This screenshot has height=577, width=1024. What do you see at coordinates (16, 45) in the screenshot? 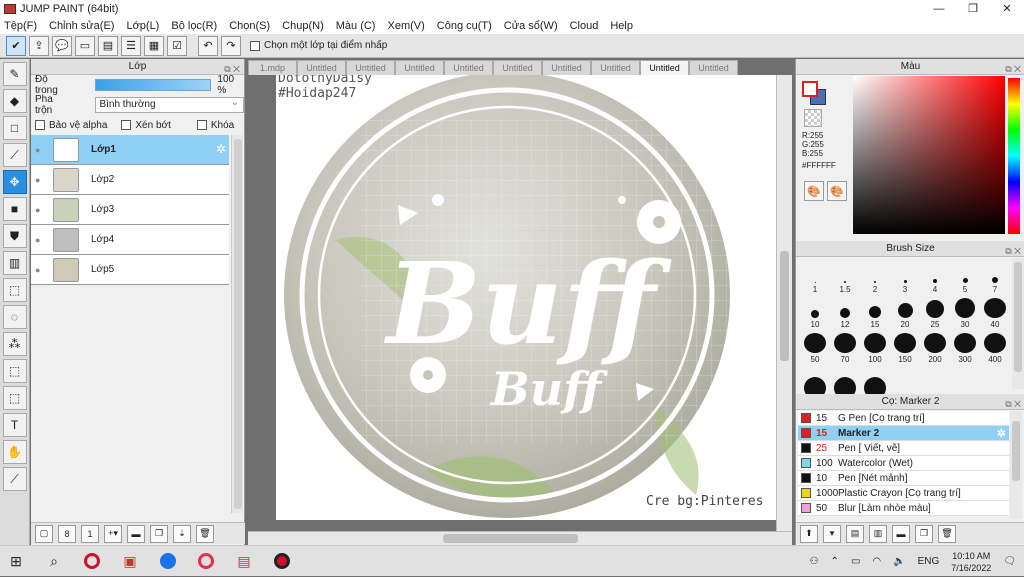
I see `pointer-mode-button: ✔` at bounding box center [16, 45].